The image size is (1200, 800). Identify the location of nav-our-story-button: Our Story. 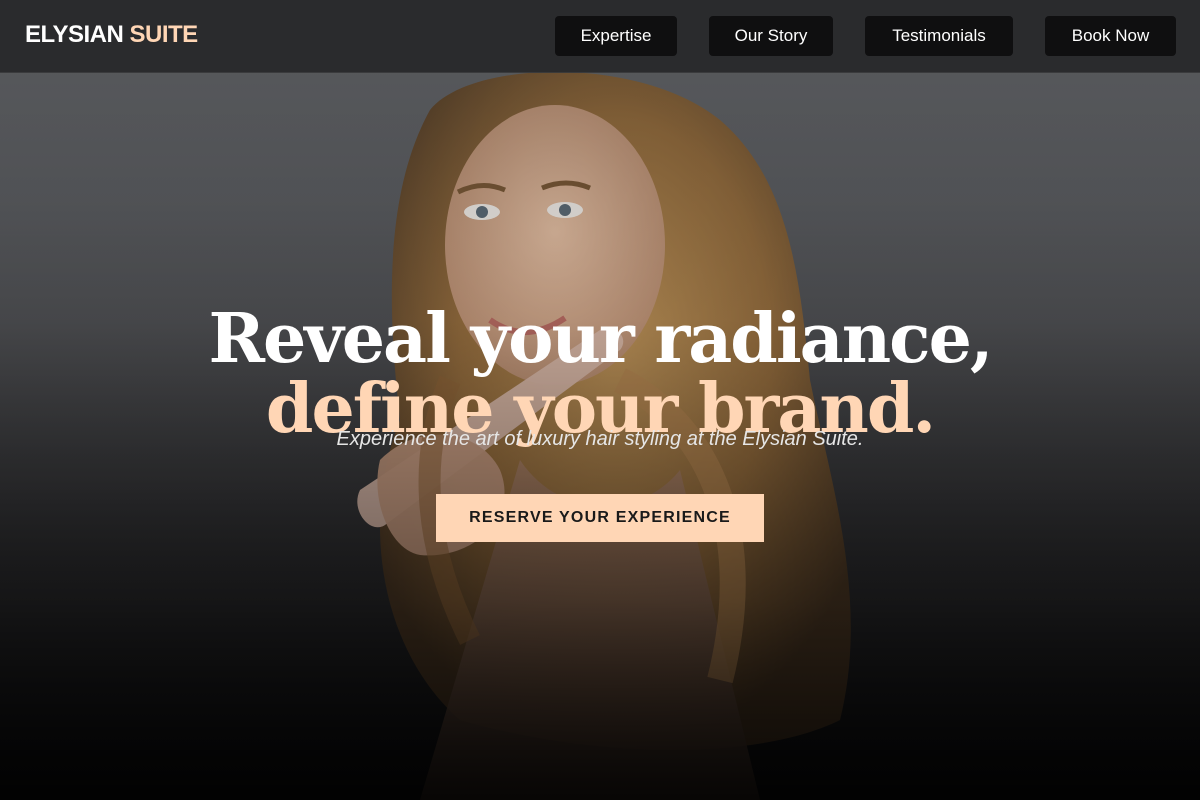
(771, 36).